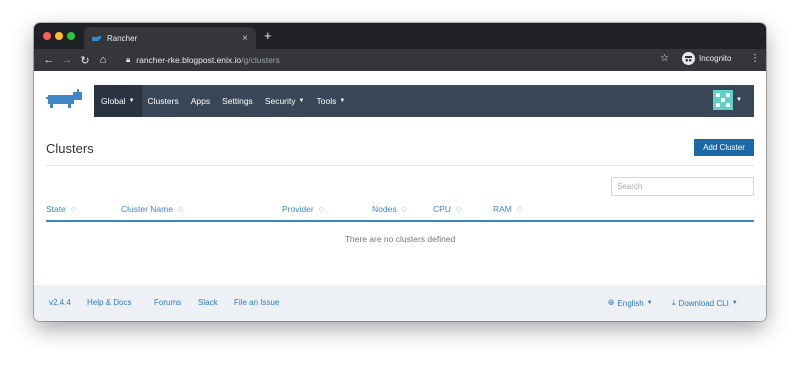 The width and height of the screenshot is (800, 366). Describe the element at coordinates (715, 58) in the screenshot. I see `incognito-label: Incognito` at that location.